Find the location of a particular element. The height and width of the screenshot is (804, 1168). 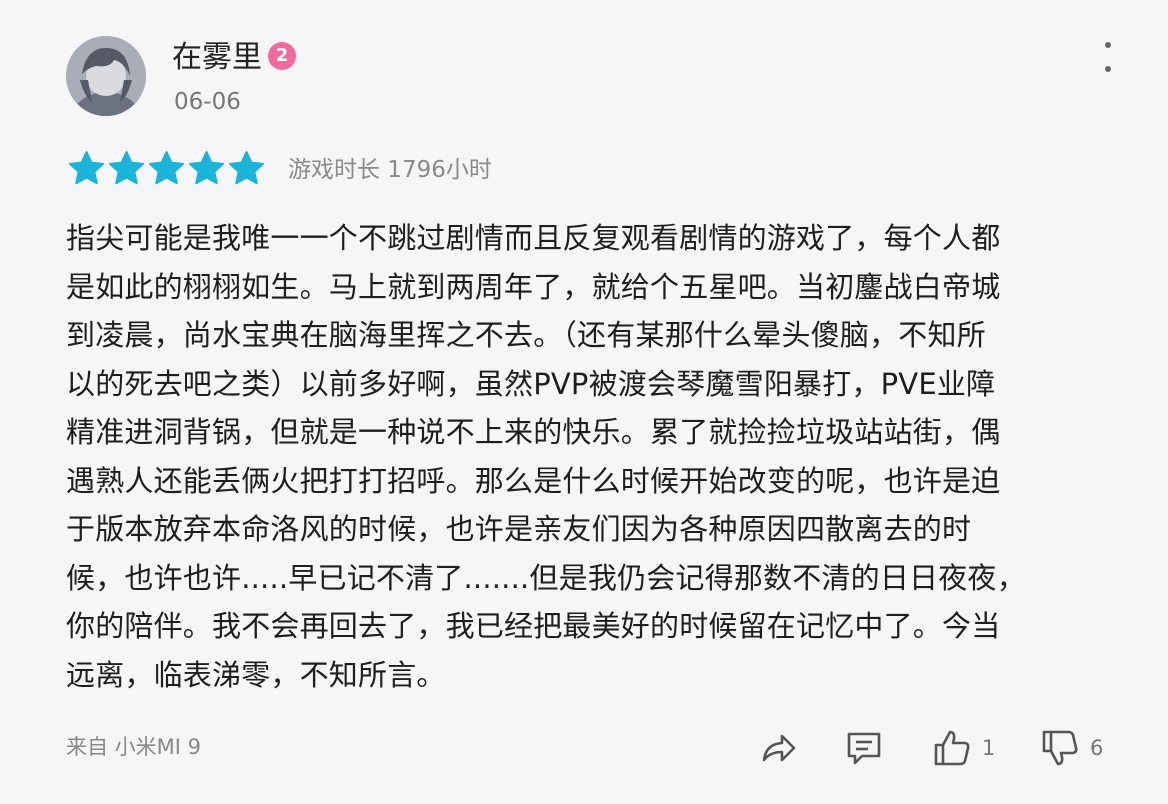

review-content-line: 到凌晨，尚水宝典在脑海里挥之不去。（还有某那什么晕头傻脑，不知所 is located at coordinates (526, 335).